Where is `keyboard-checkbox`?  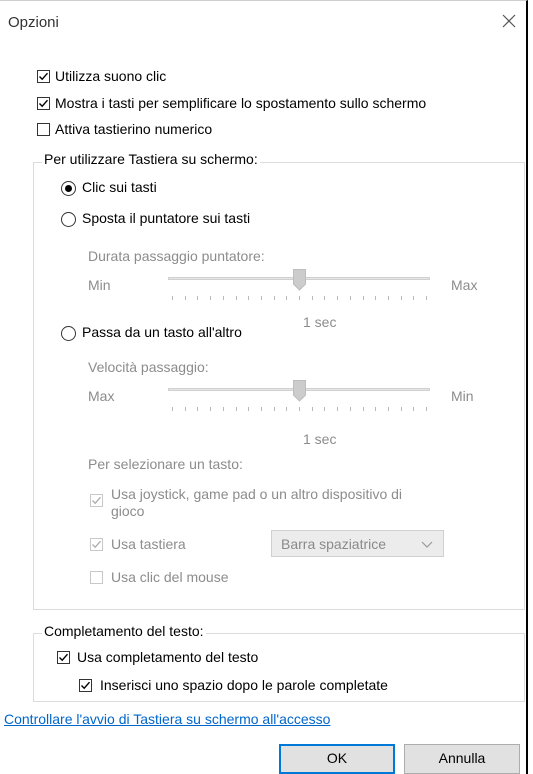 keyboard-checkbox is located at coordinates (96, 544).